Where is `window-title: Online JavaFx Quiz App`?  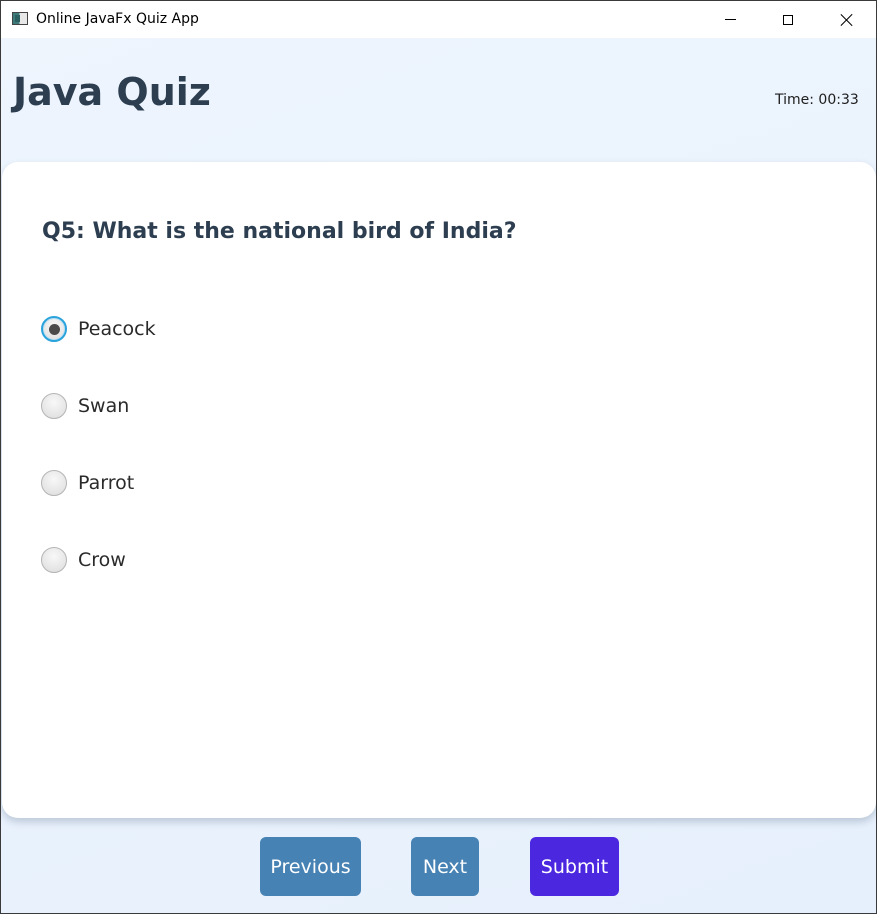 window-title: Online JavaFx Quiz App is located at coordinates (117, 19).